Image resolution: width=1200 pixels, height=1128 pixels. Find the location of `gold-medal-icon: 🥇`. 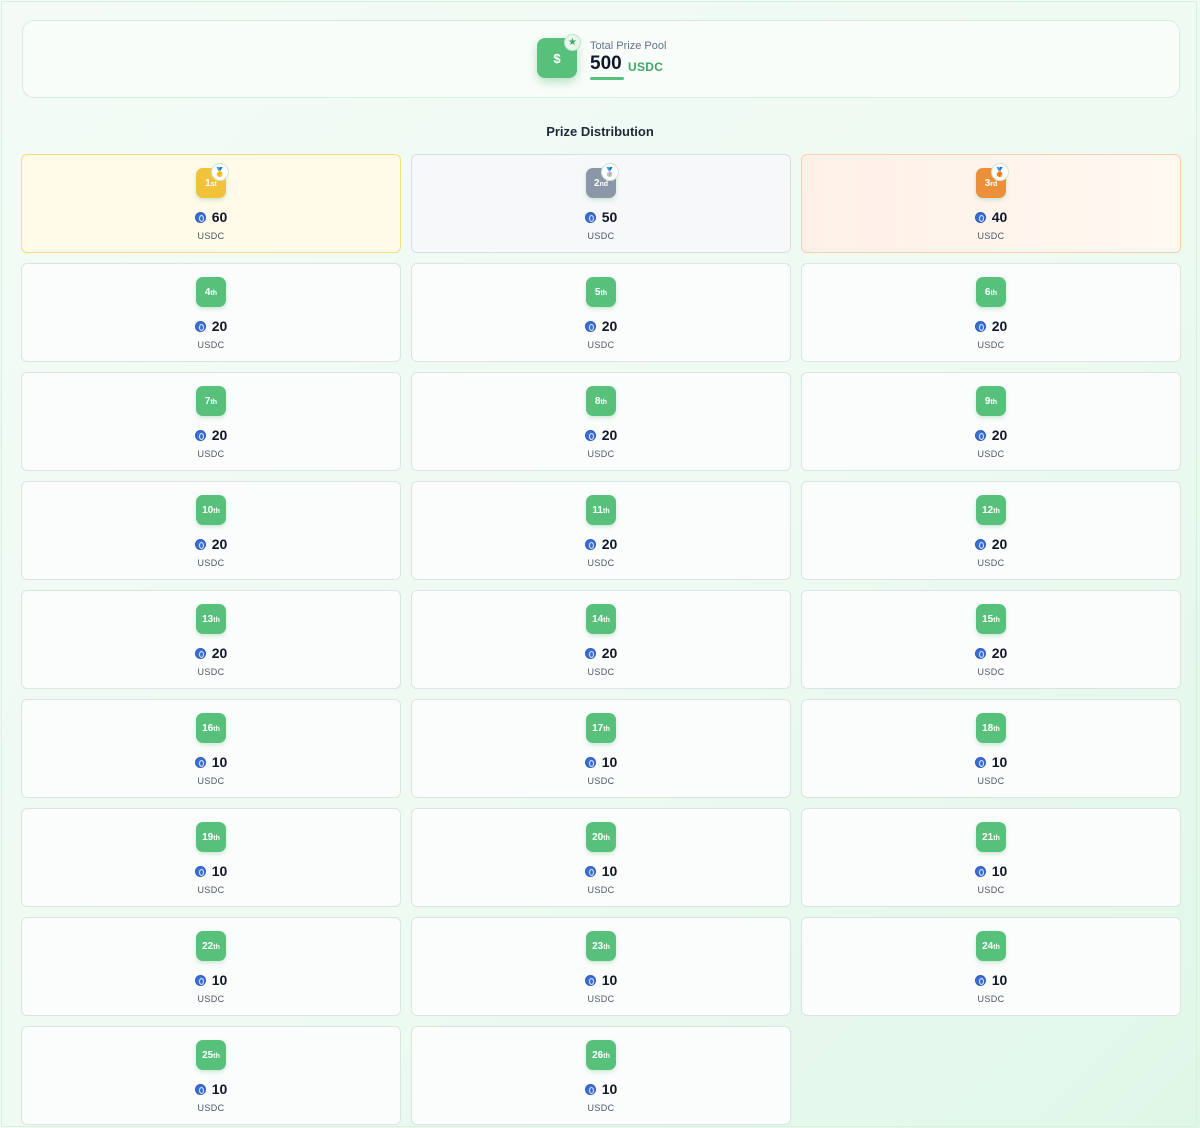

gold-medal-icon: 🥇 is located at coordinates (220, 172).